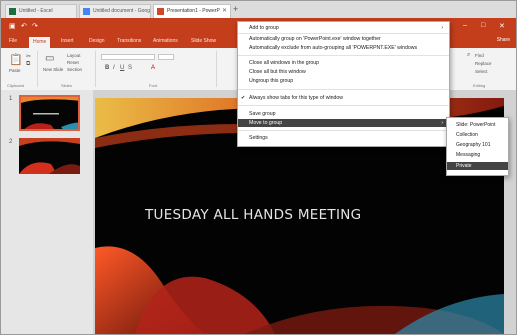 Image resolution: width=517 pixels, height=335 pixels. What do you see at coordinates (12, 11) in the screenshot?
I see `excel-favicon-icon` at bounding box center [12, 11].